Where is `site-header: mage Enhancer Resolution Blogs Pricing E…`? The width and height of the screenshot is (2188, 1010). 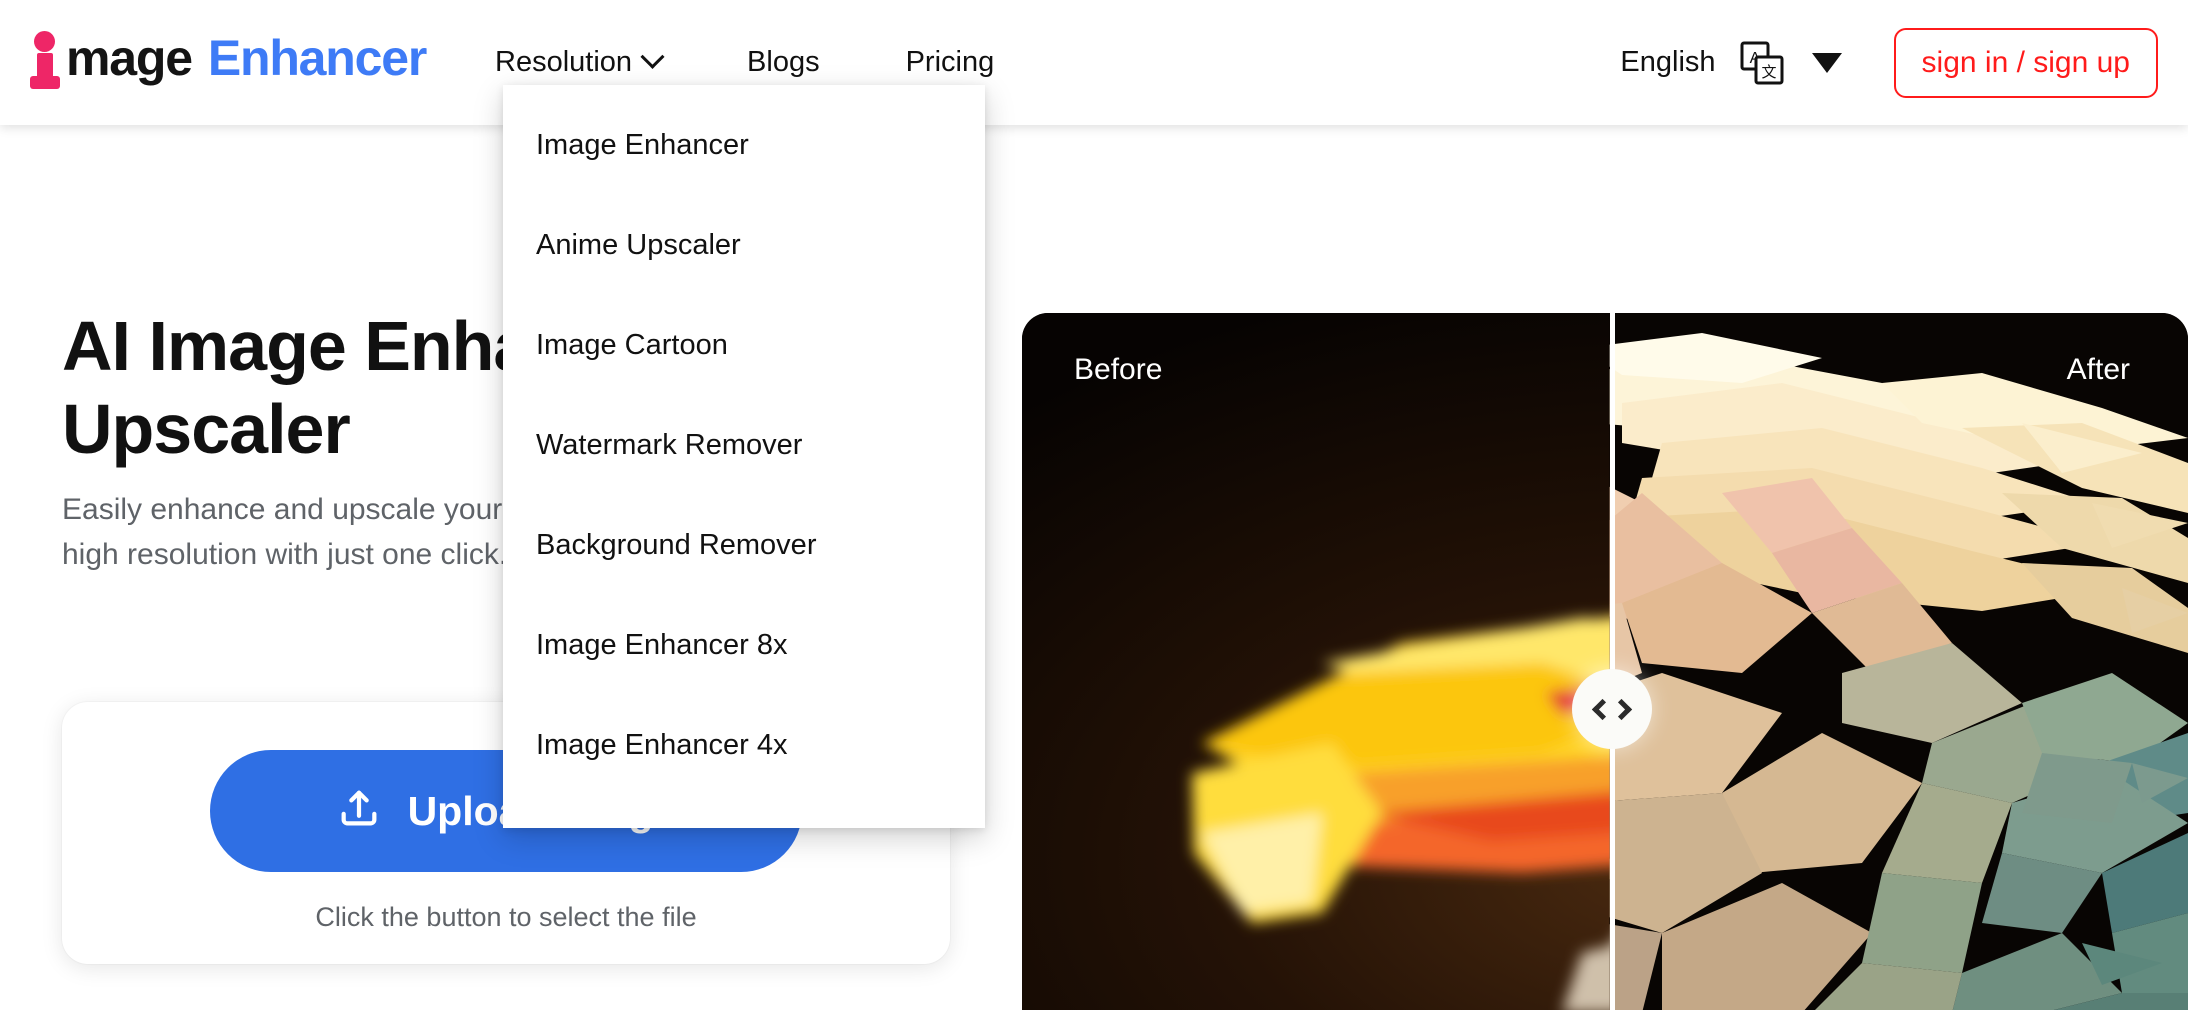 site-header: mage Enhancer Resolution Blogs Pricing E… is located at coordinates (1094, 62).